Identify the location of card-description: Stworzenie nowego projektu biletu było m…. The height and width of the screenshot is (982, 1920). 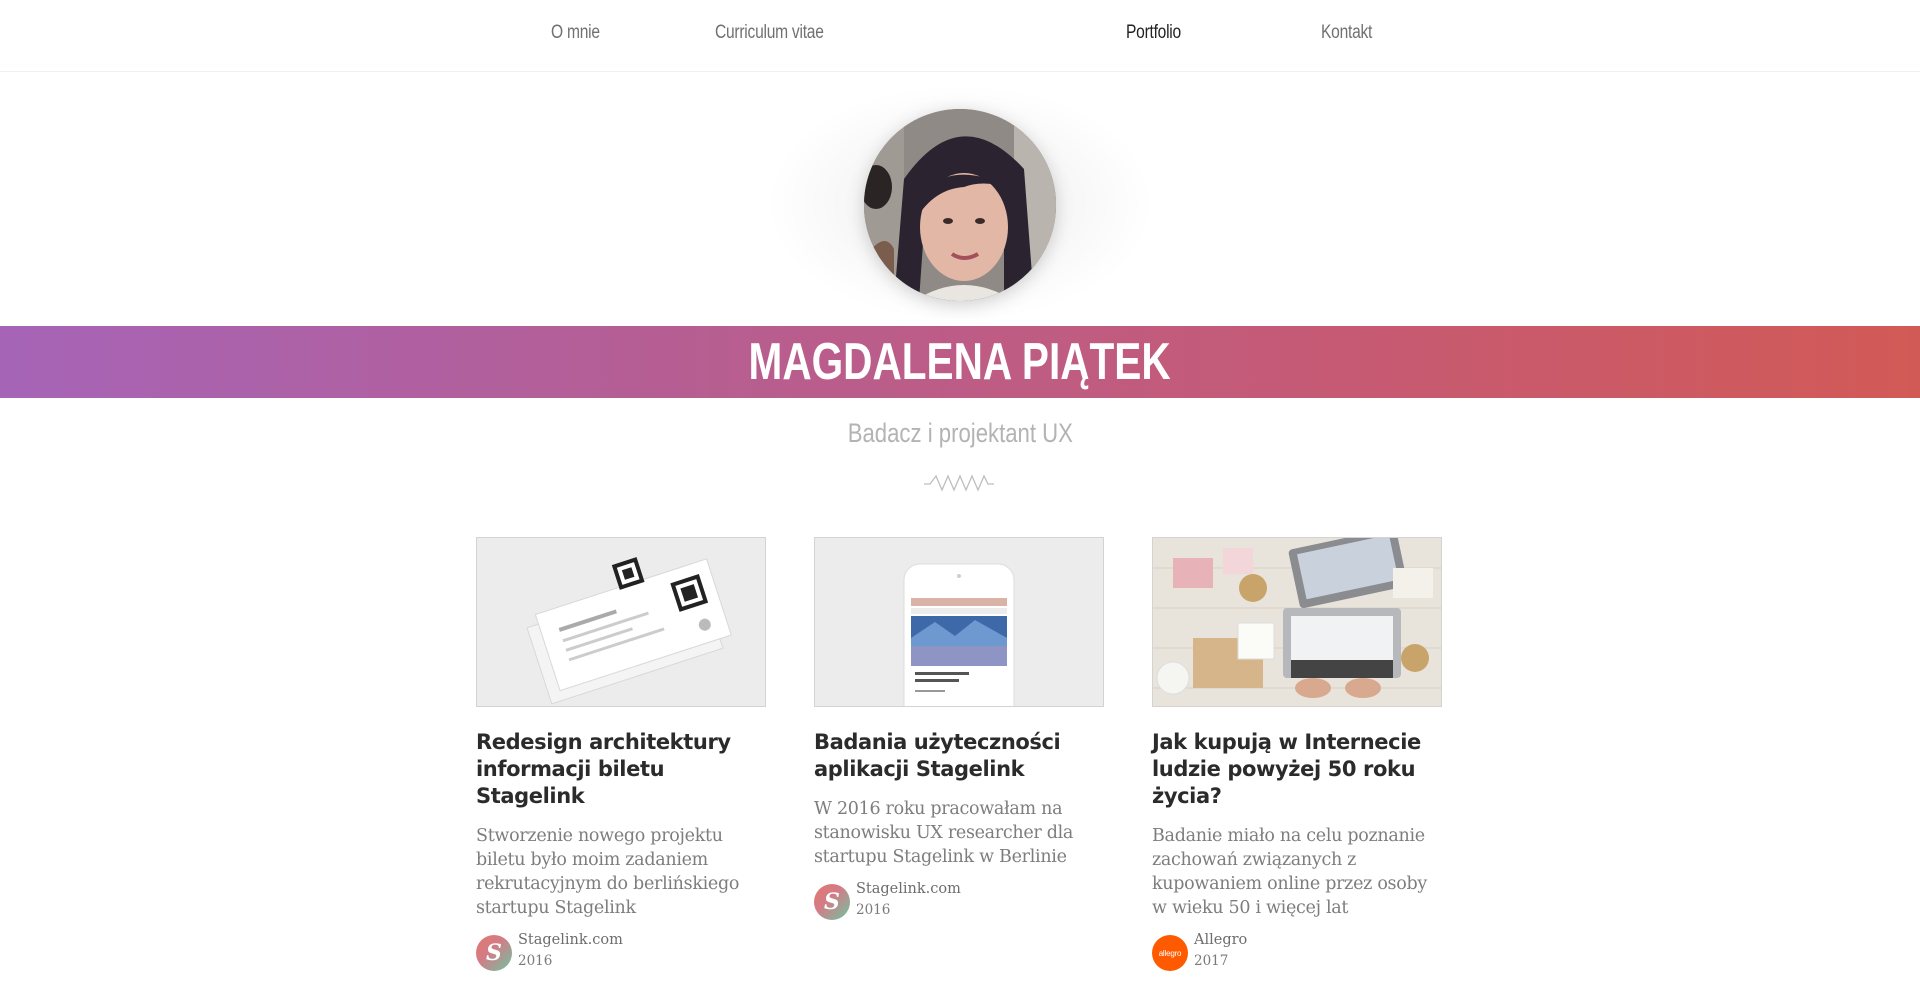
(608, 872).